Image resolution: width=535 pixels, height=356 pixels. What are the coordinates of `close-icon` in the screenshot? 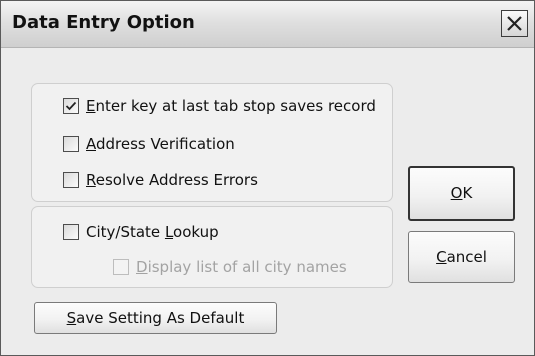 It's located at (514, 23).